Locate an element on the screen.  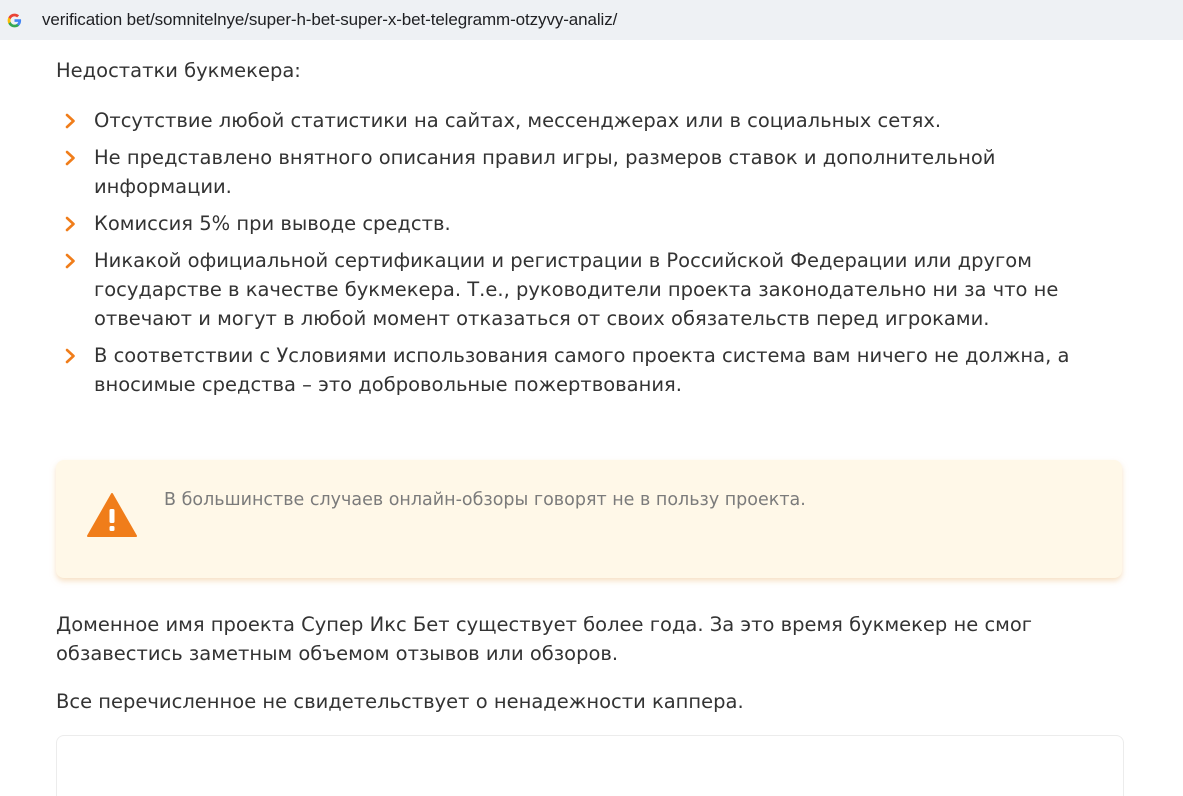
warning-triangle-icon is located at coordinates (112, 515).